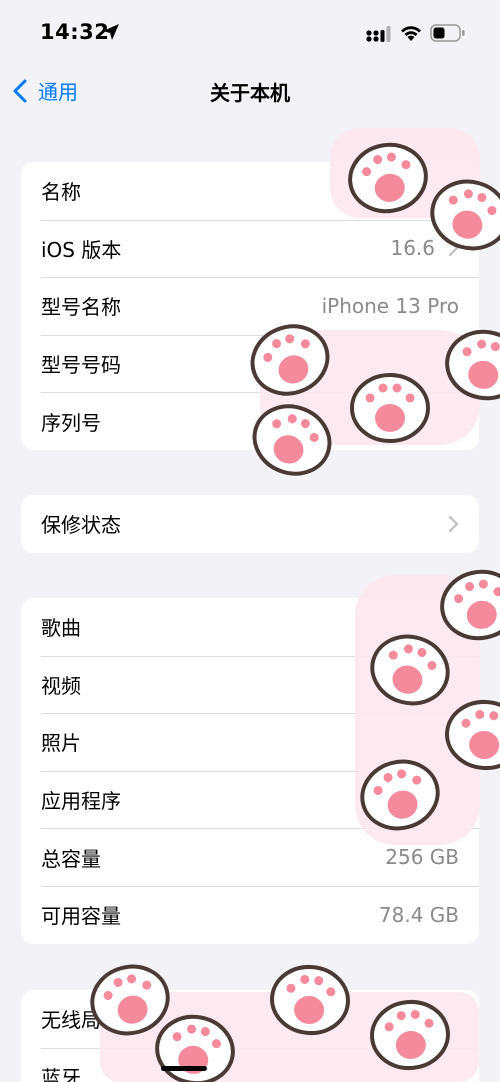 This screenshot has height=1082, width=500. I want to click on row-label: 序列号, so click(71, 422).